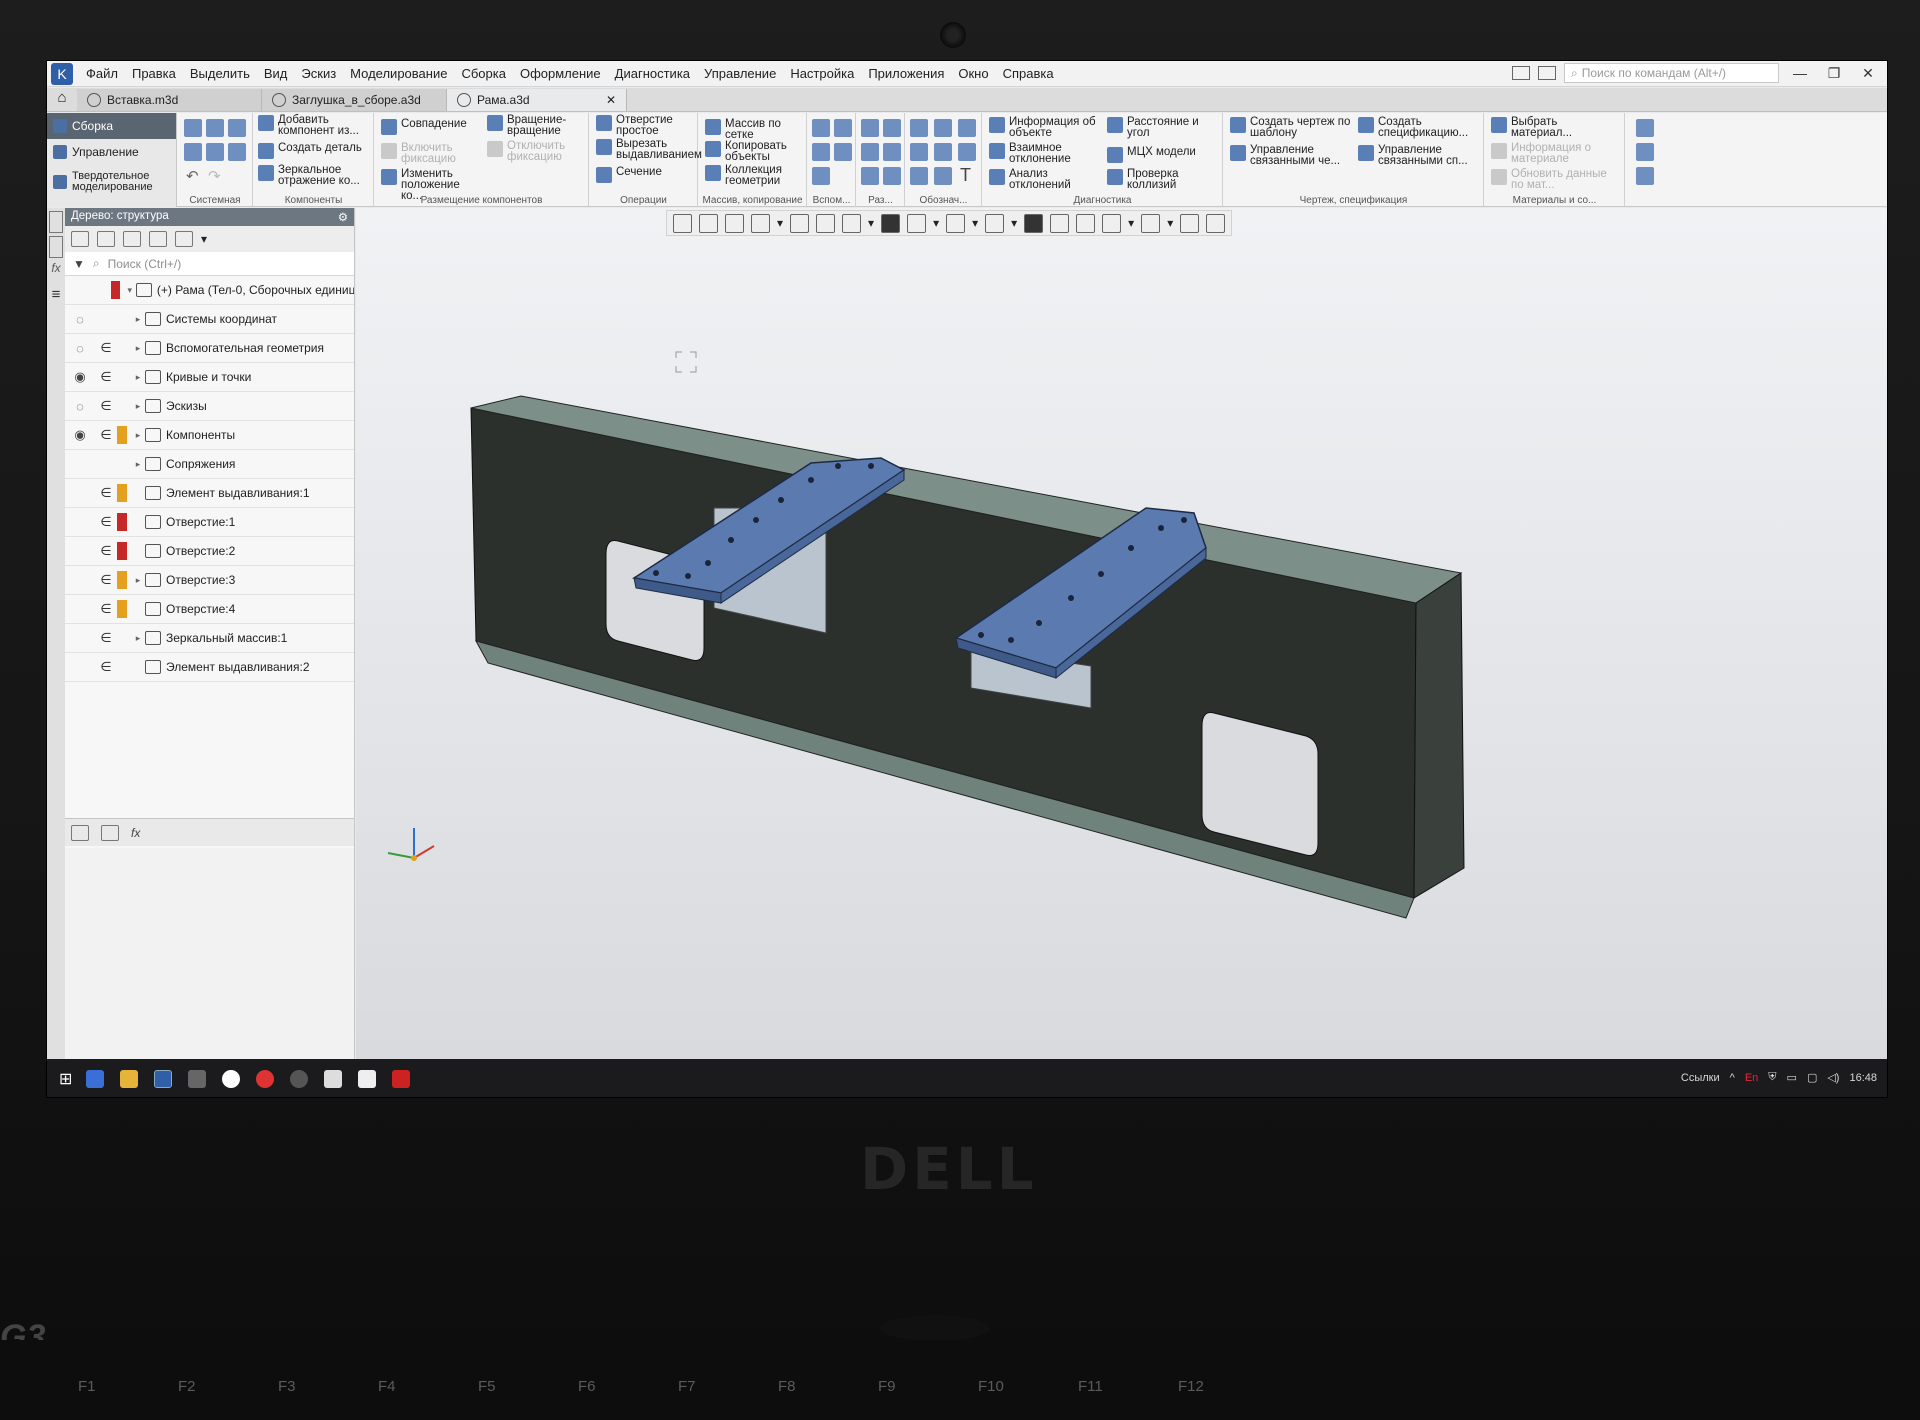  Describe the element at coordinates (354, 100) in the screenshot. I see `tab-plug-assembly: Заглушка_в_сборе.a3d` at that location.